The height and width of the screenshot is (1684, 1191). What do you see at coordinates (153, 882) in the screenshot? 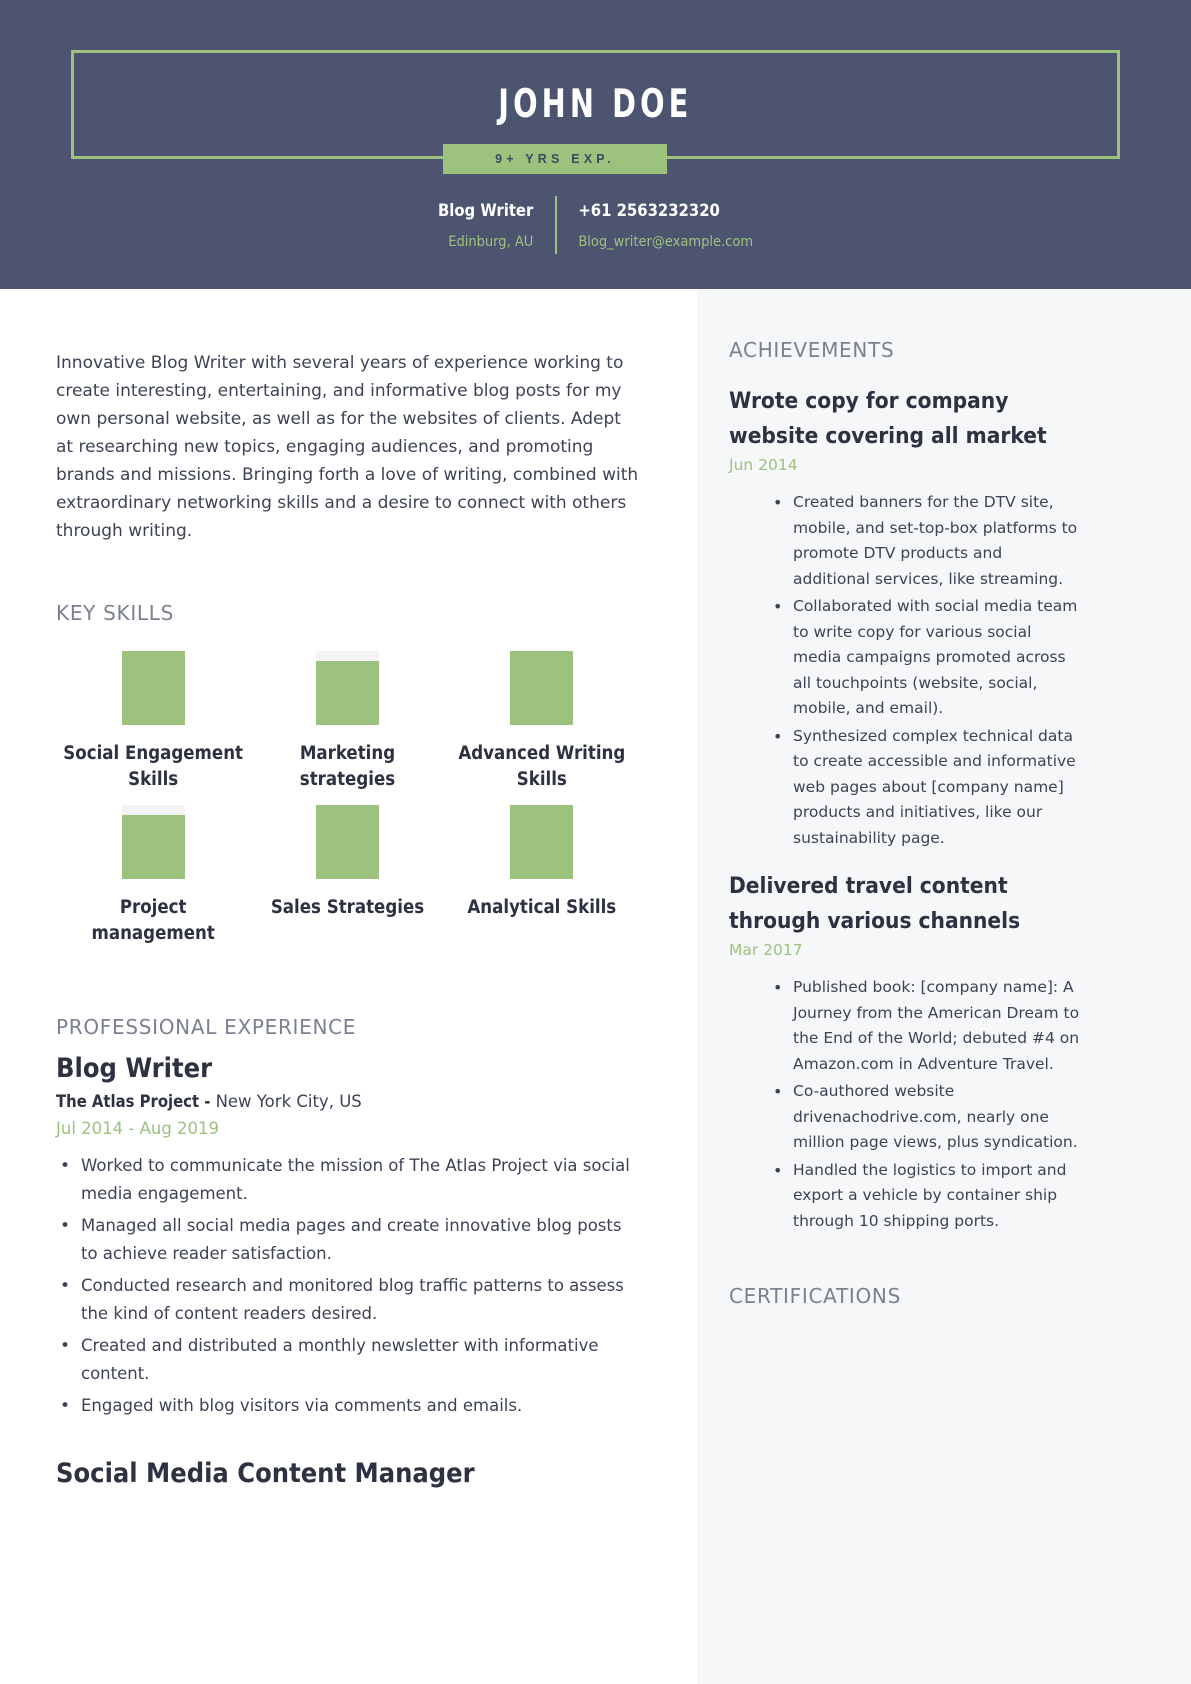
I see `skill-item: Project management` at bounding box center [153, 882].